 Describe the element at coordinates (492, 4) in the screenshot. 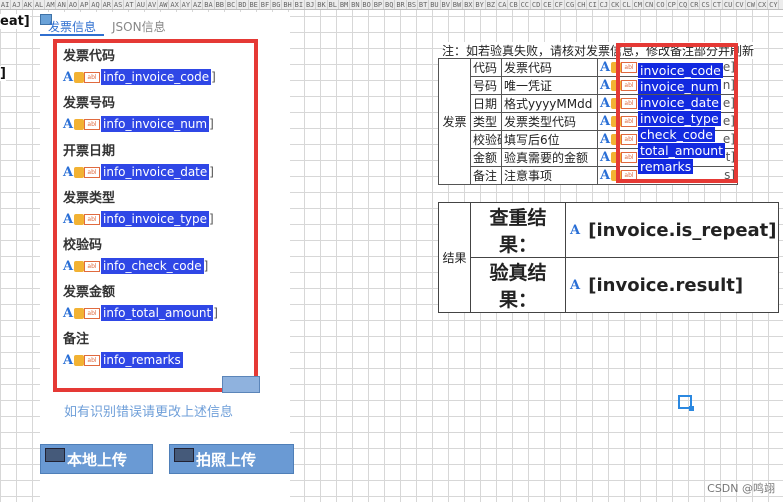

I see `column-header-cell: BZ` at that location.